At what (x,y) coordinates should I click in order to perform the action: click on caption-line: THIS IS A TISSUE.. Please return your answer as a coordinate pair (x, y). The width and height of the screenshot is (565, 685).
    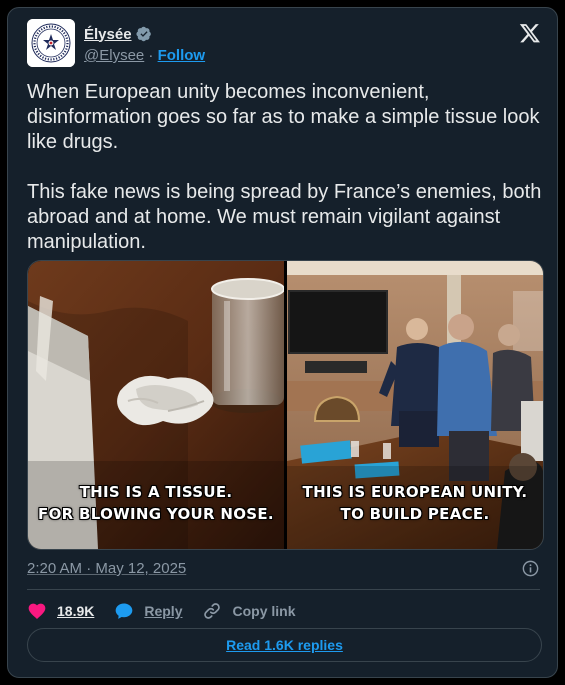
    Looking at the image, I should click on (156, 492).